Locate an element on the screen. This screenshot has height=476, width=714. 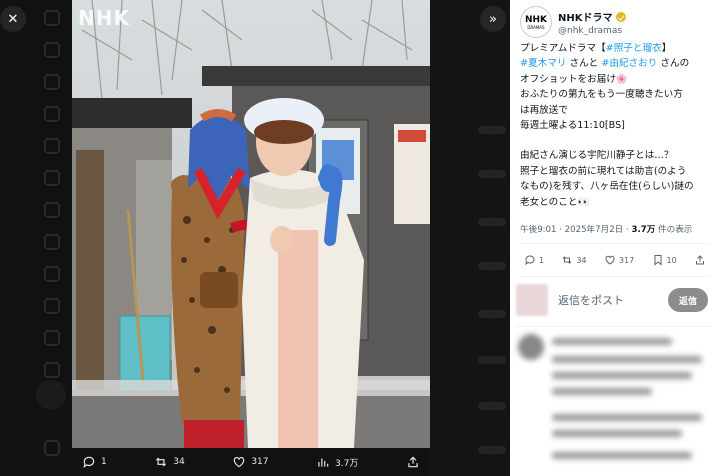
double-chevron-right-icon: » is located at coordinates (493, 19).